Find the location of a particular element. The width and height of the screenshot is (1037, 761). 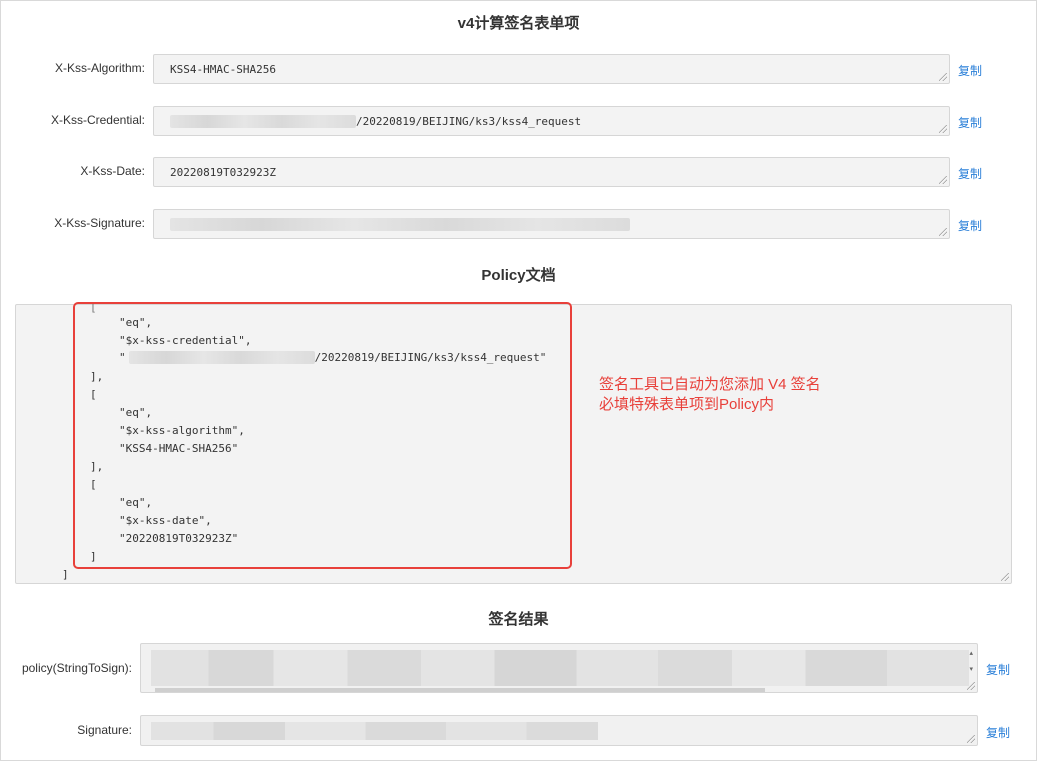

v4-section-title: v4计算签名表单项 is located at coordinates (518, 23).